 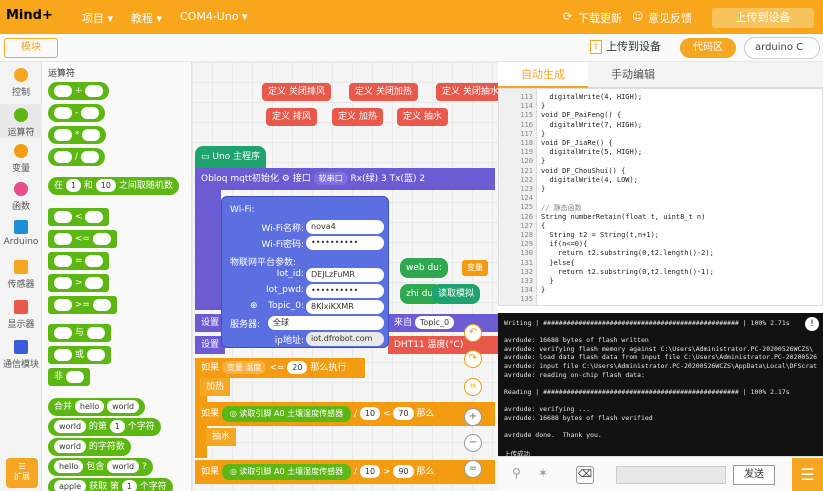 I want to click on code-line: }else{, so click(x=558, y=262).